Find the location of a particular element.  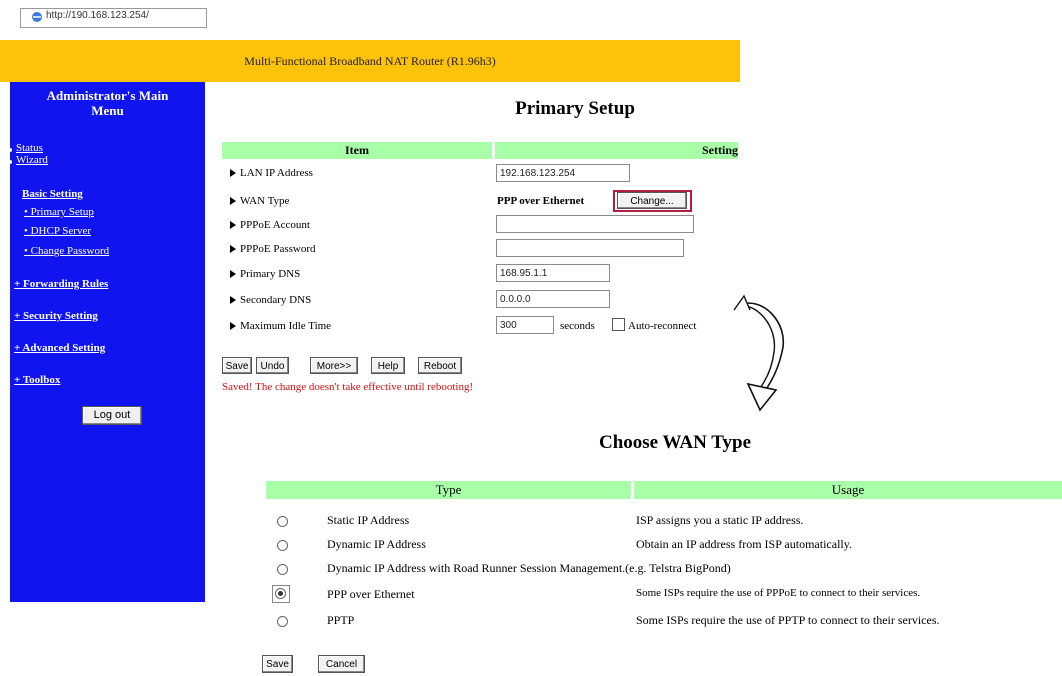

radio-road-runner is located at coordinates (282, 569).